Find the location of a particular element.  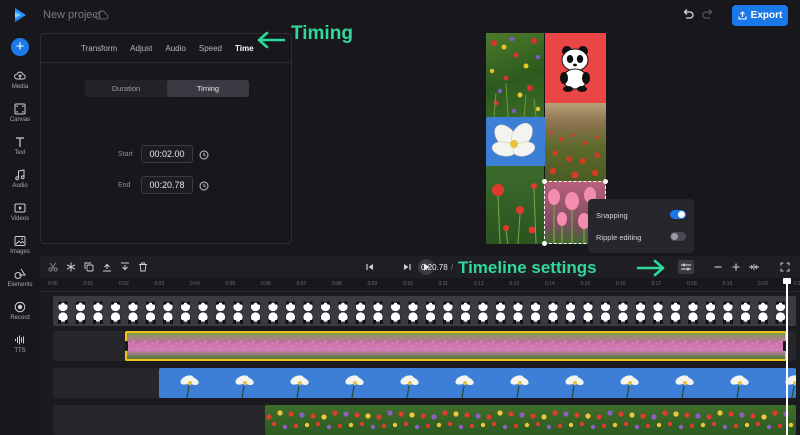

snapping-toggle is located at coordinates (678, 214).